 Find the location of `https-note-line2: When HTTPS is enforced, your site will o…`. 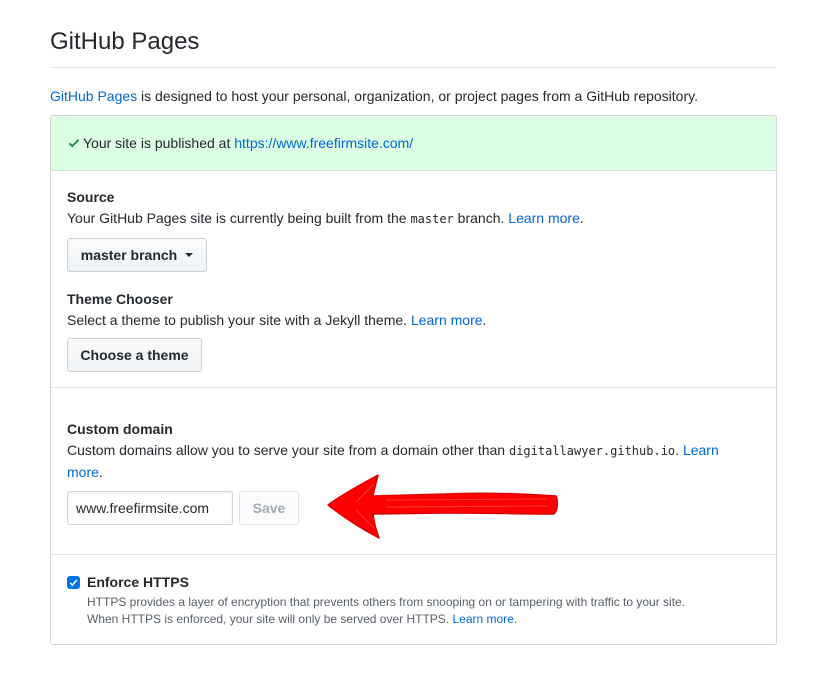

https-note-line2: When HTTPS is enforced, your site will o… is located at coordinates (302, 619).